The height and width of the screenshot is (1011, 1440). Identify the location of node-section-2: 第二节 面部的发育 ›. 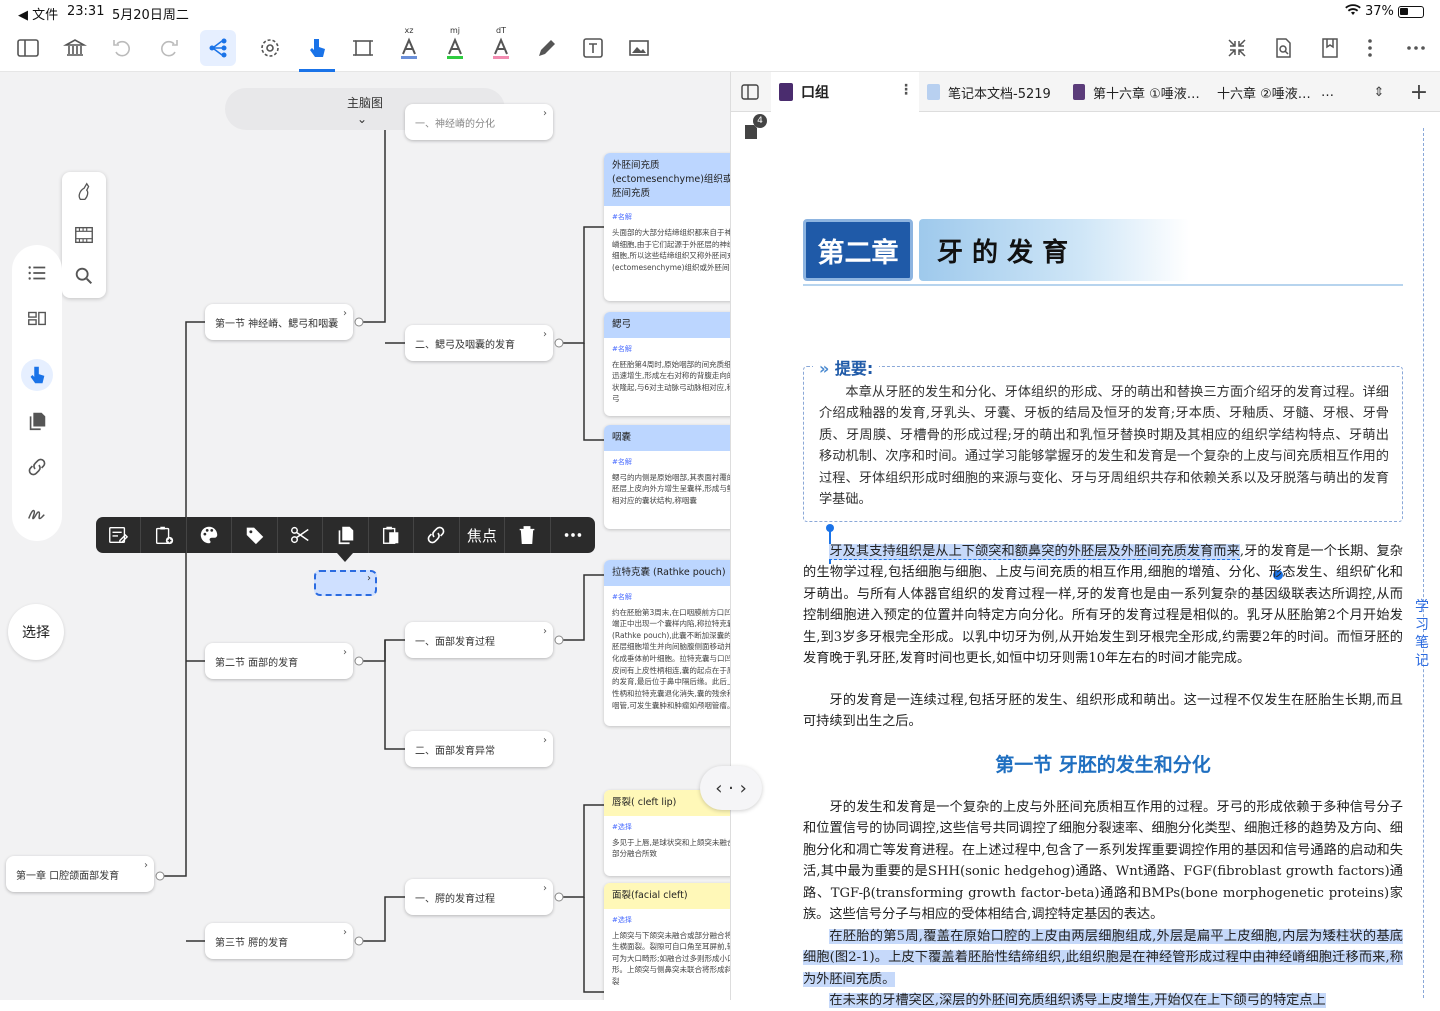
(279, 661).